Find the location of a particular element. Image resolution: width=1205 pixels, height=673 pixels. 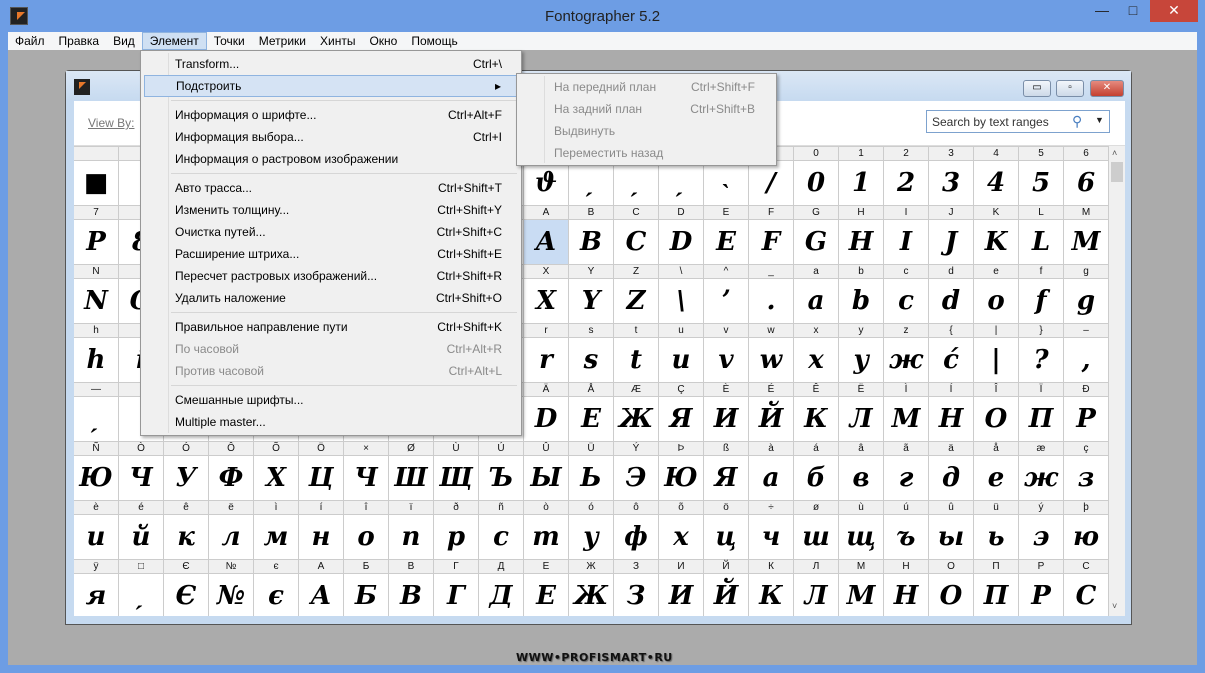

glyph-cell: K is located at coordinates (996, 242).